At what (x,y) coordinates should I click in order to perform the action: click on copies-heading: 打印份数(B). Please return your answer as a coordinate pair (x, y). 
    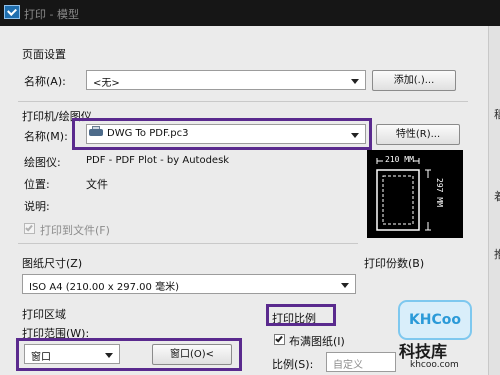
    Looking at the image, I should click on (394, 263).